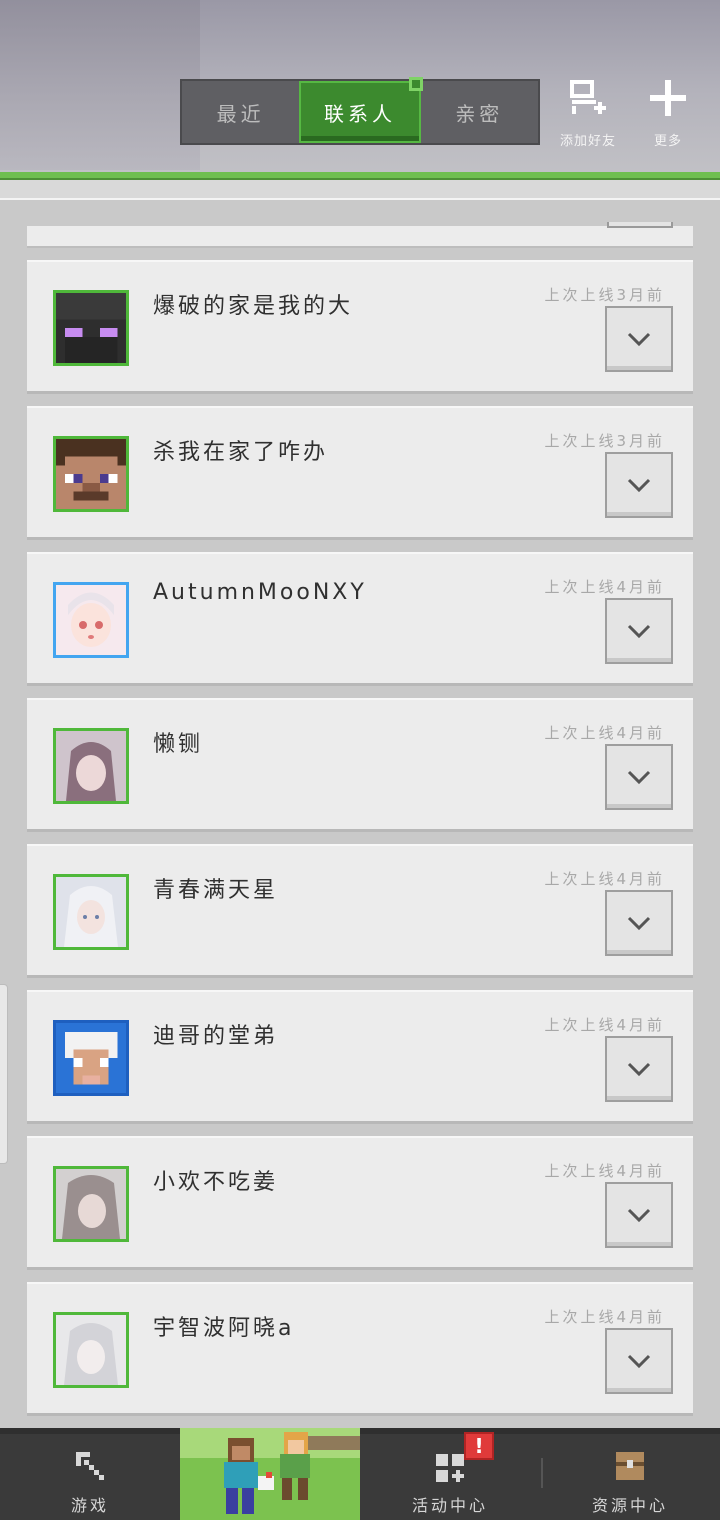 The image size is (720, 1520). I want to click on side-drawer-handle, so click(4, 1074).